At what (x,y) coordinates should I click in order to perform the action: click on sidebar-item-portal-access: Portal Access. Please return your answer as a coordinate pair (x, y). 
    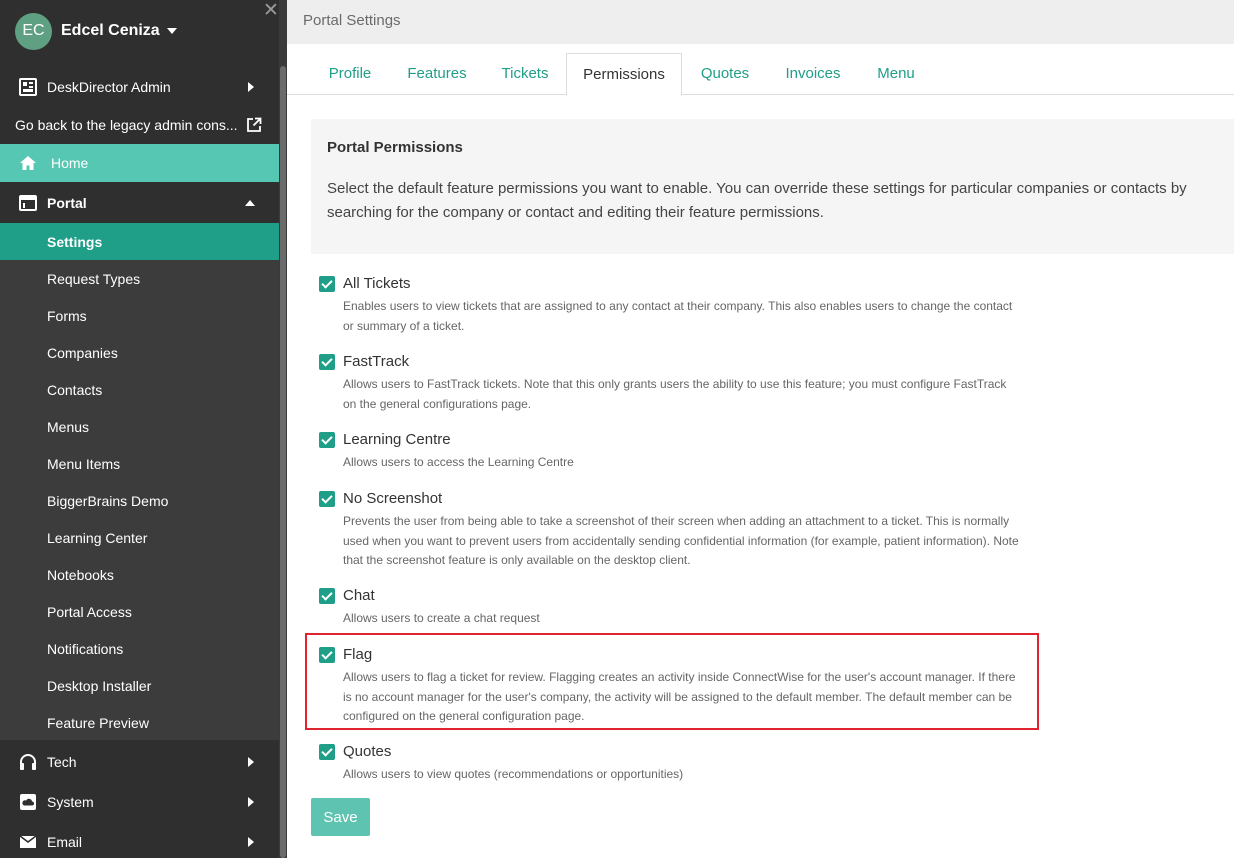
    Looking at the image, I should click on (139, 611).